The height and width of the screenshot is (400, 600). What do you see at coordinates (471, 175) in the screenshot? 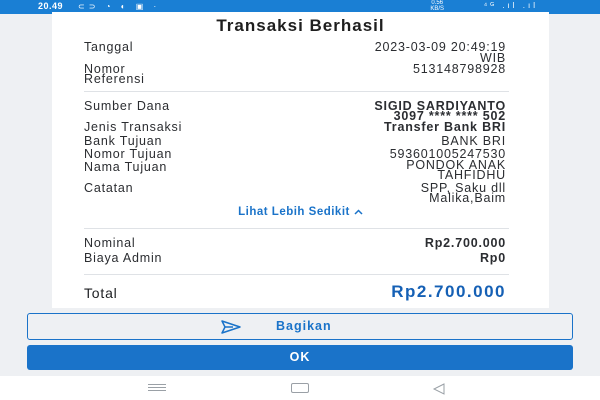
I see `nama-tujuan-value-line2: TAHFIDHU` at bounding box center [471, 175].